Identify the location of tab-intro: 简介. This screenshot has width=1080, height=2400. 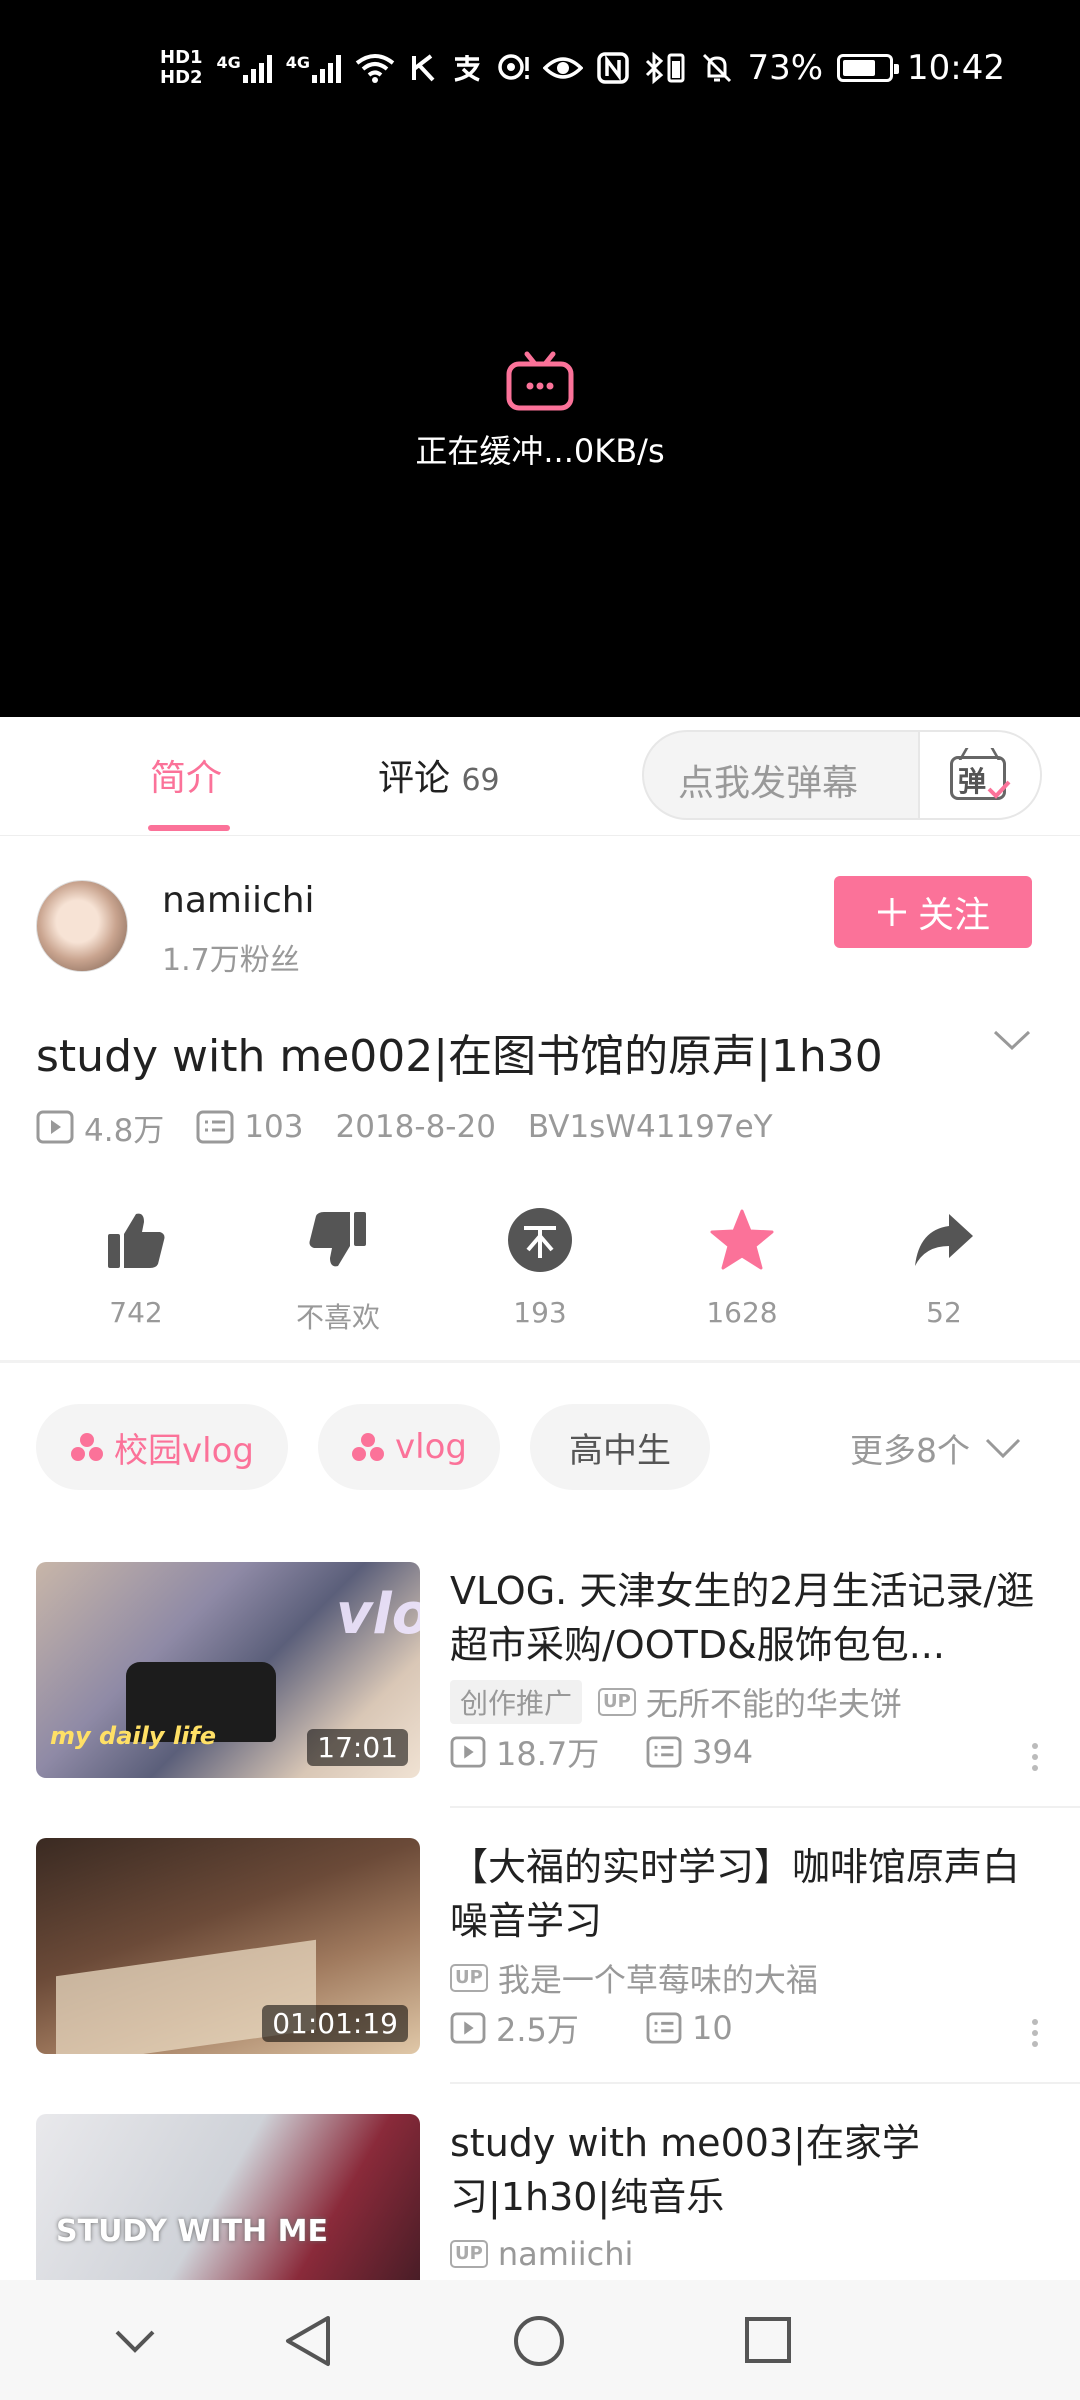
(186, 775).